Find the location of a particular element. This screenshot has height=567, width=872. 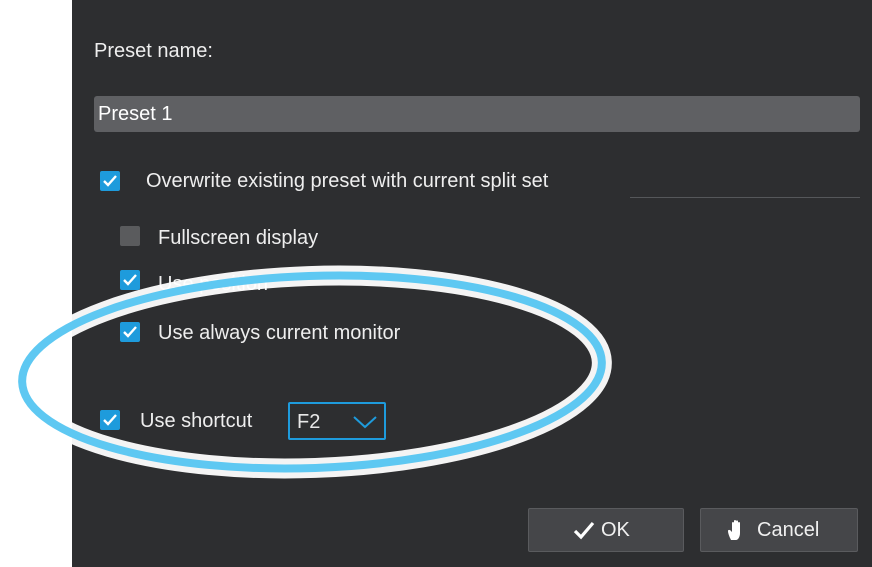

ok-label: OK is located at coordinates (615, 530).